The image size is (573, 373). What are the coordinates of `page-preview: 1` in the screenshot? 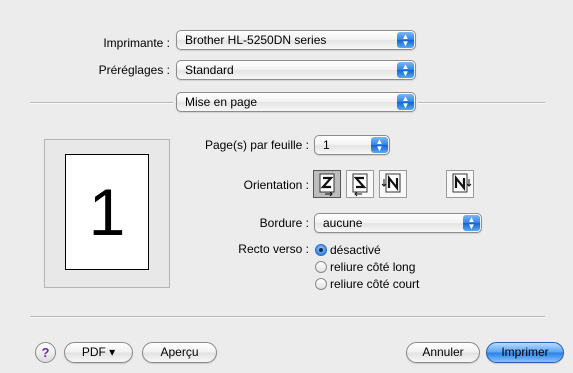 It's located at (107, 213).